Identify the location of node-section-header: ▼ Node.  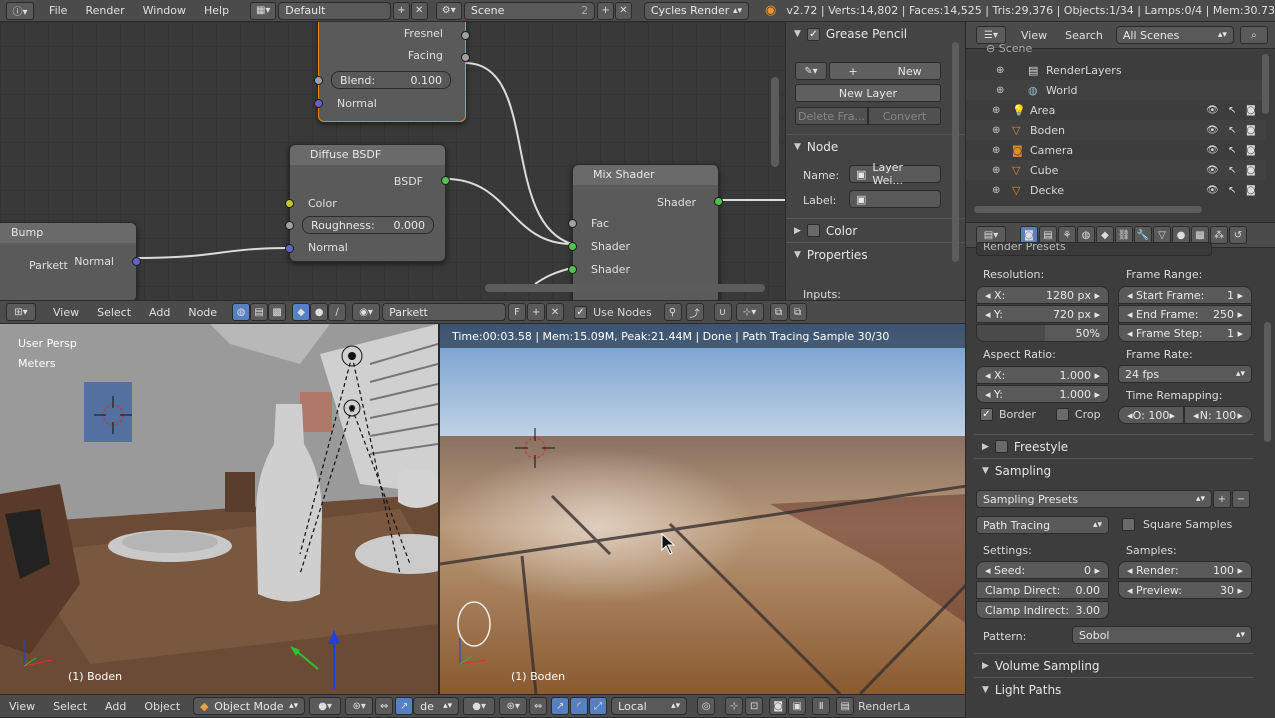
(875, 146).